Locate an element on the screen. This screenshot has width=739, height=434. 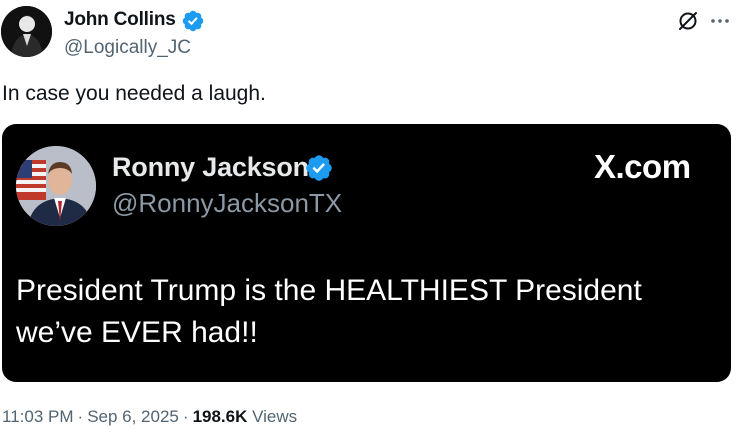
card-author-avatar is located at coordinates (56, 186).